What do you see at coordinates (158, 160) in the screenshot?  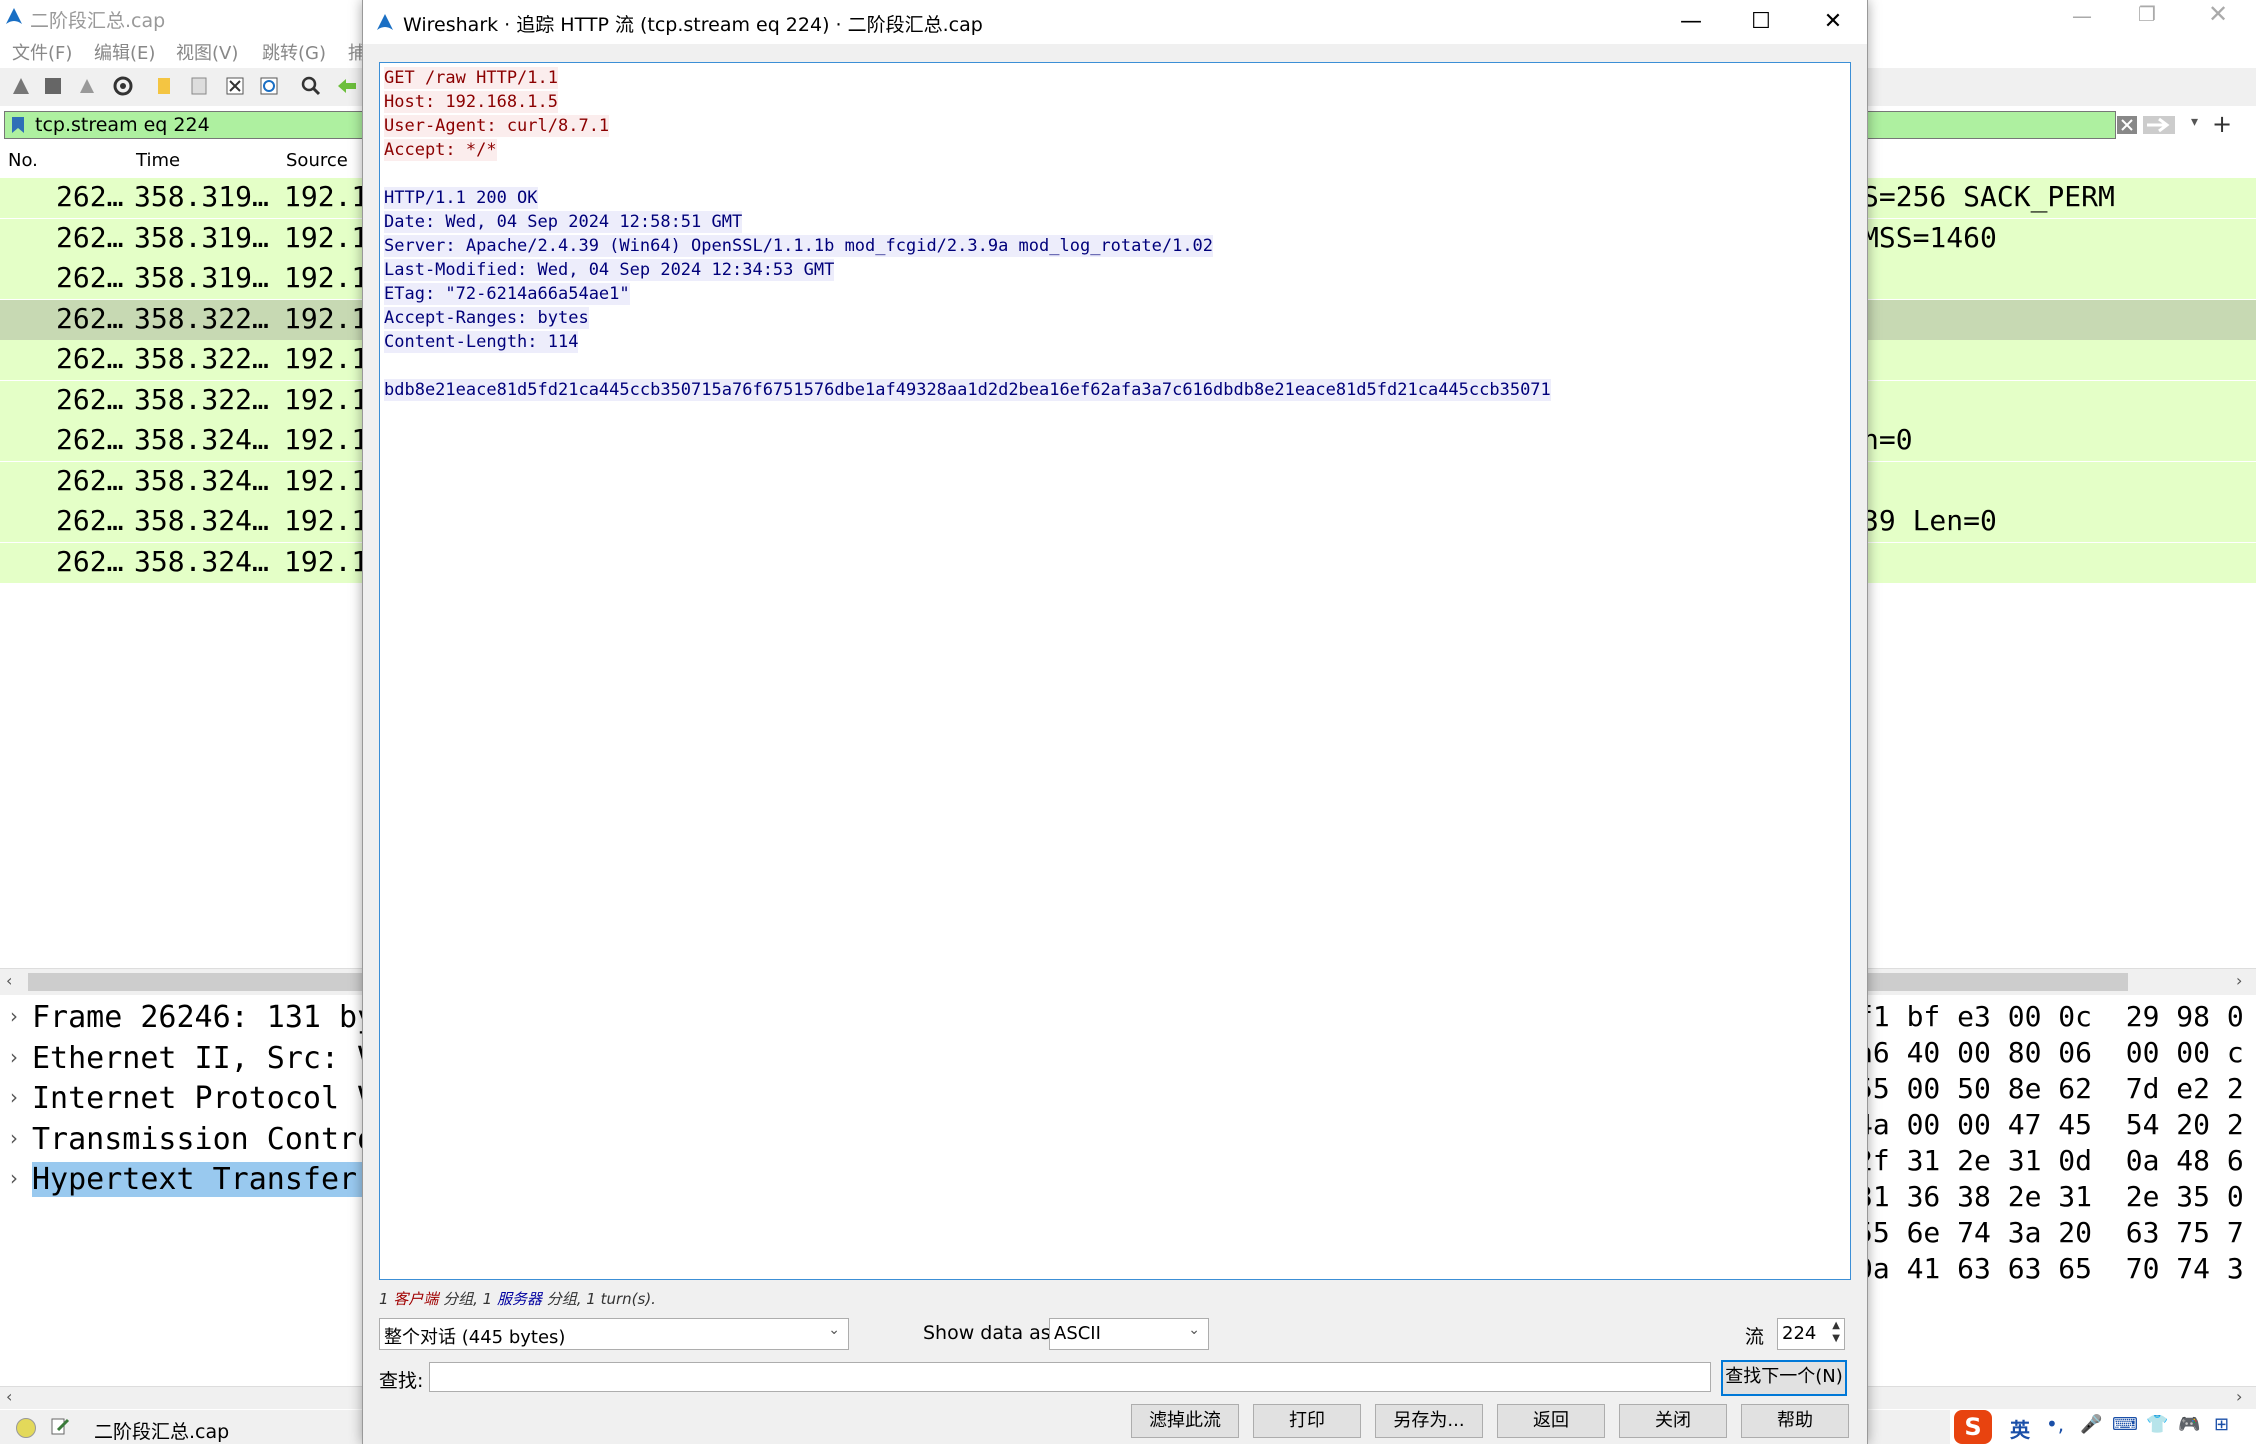 I see `column-time: Time` at bounding box center [158, 160].